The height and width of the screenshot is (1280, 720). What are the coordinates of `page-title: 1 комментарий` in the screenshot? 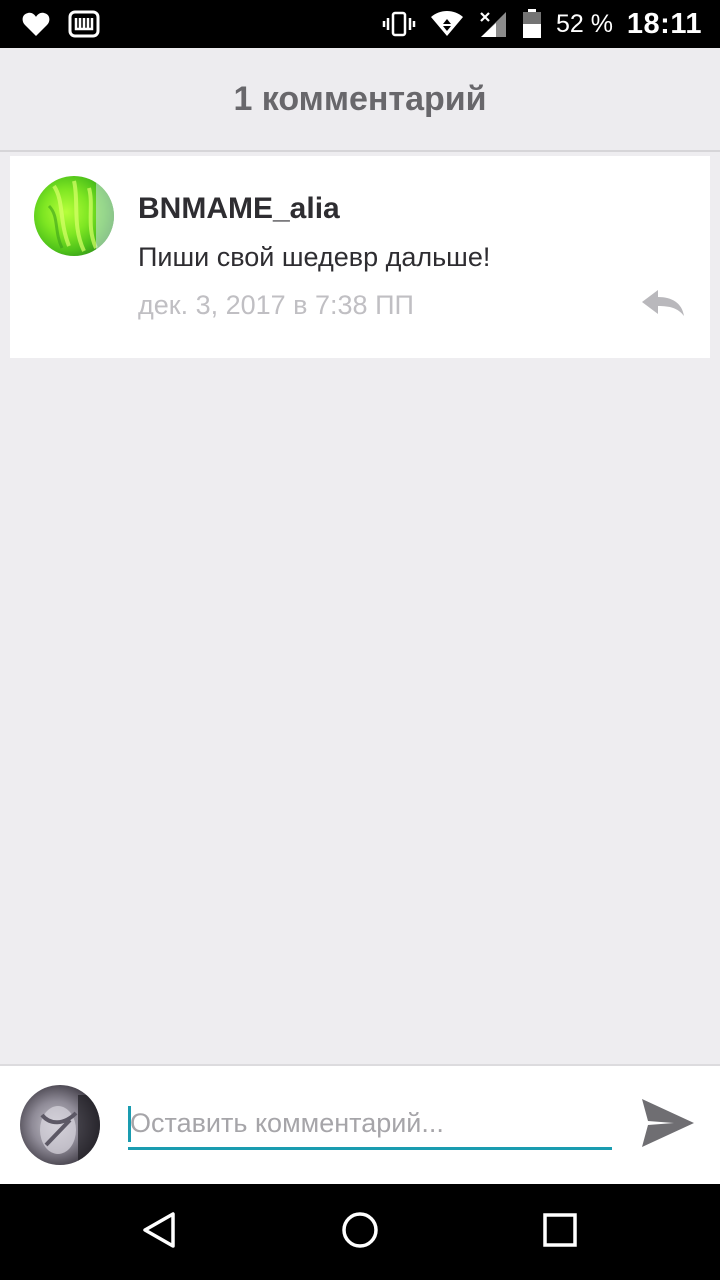 It's located at (360, 98).